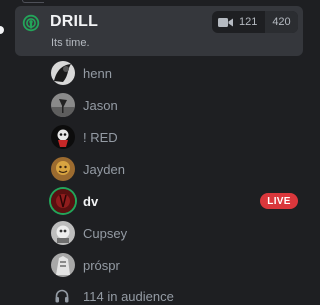 The image size is (320, 305). I want to click on stage-icon, so click(31, 23).